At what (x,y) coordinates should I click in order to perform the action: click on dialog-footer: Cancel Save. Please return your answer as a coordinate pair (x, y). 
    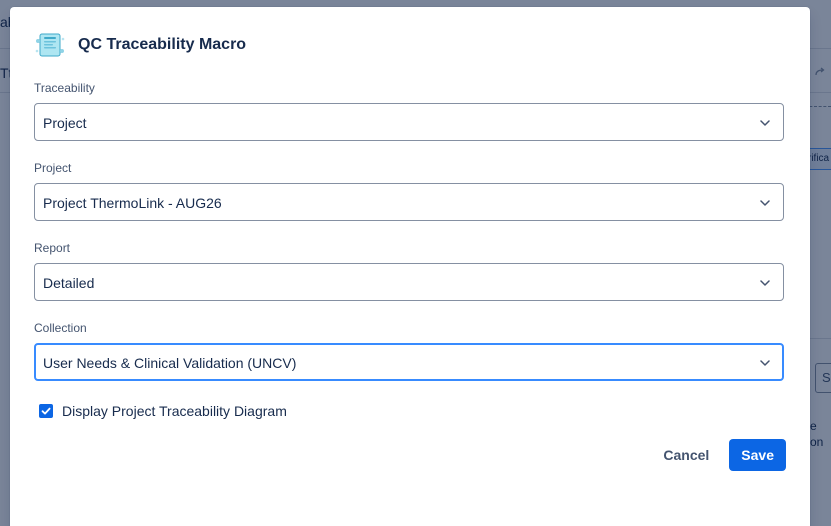
    Looking at the image, I should click on (718, 455).